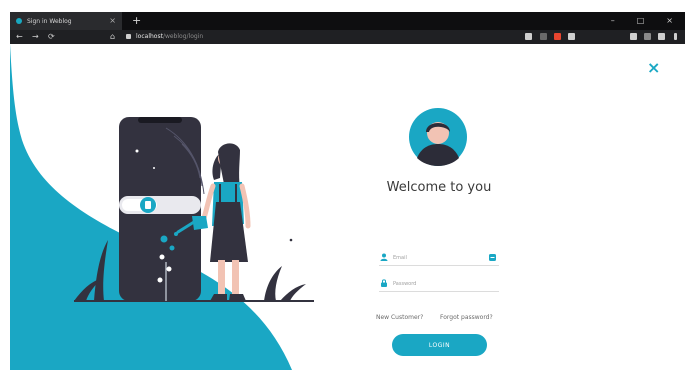  What do you see at coordinates (35, 37) in the screenshot?
I see `forward-button: →` at bounding box center [35, 37].